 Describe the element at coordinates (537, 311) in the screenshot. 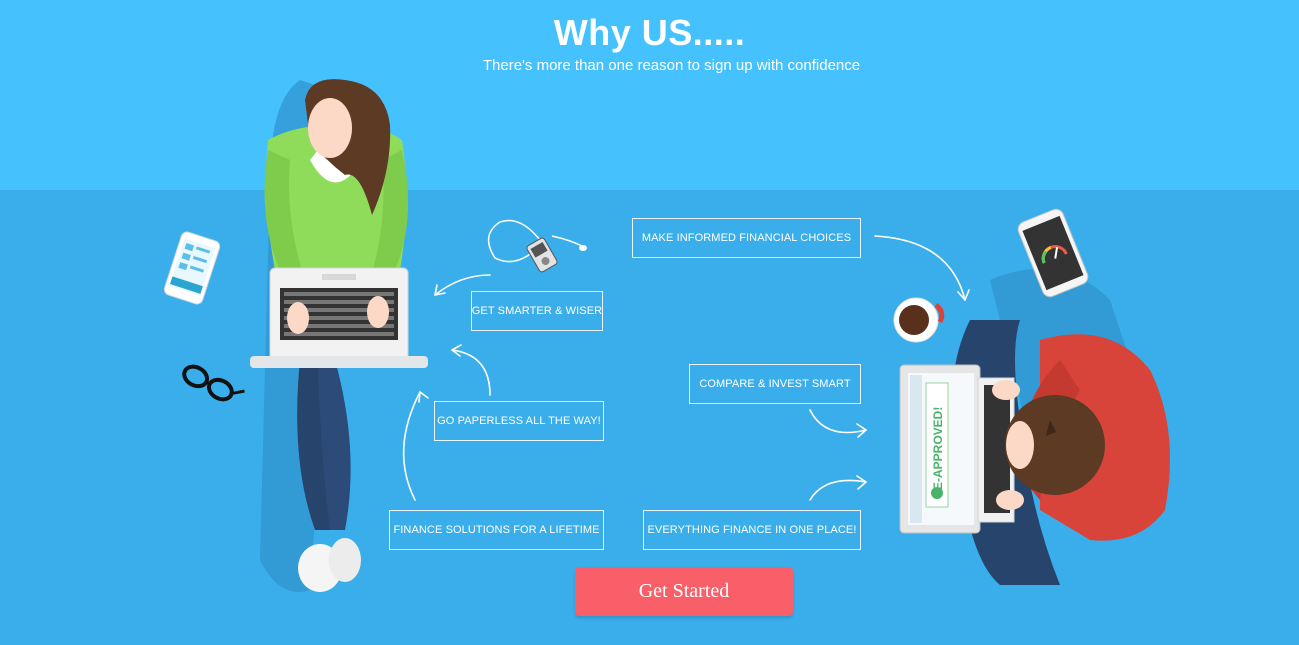

I see `feature-get-smarter-wiser: GET SMARTER & WISER` at that location.